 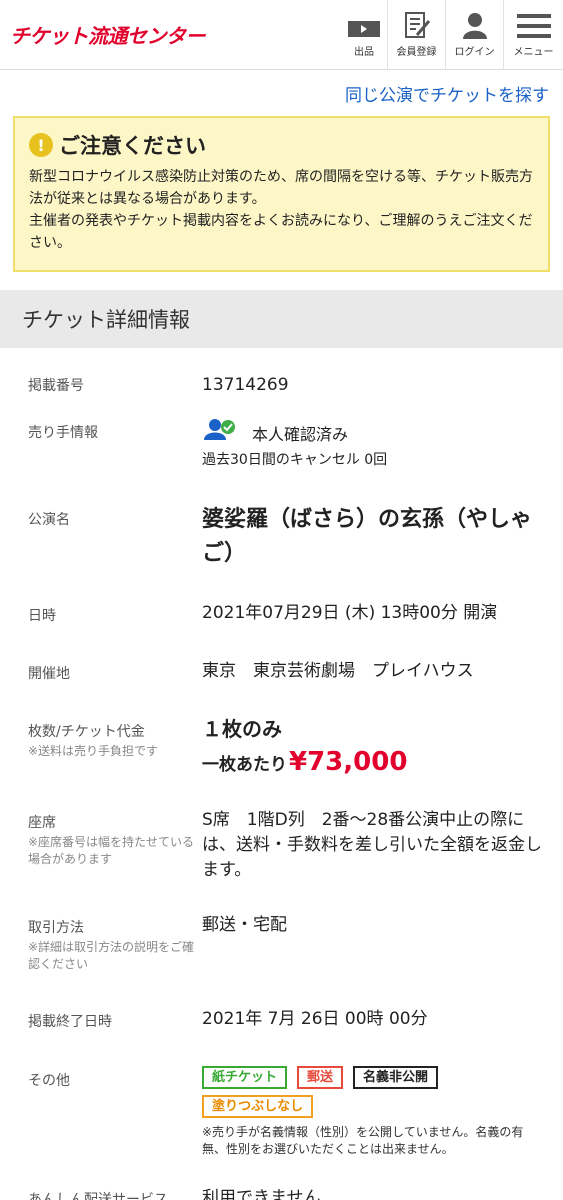 I want to click on label-quantity-text: 枚数/チケット代金, so click(x=86, y=732).